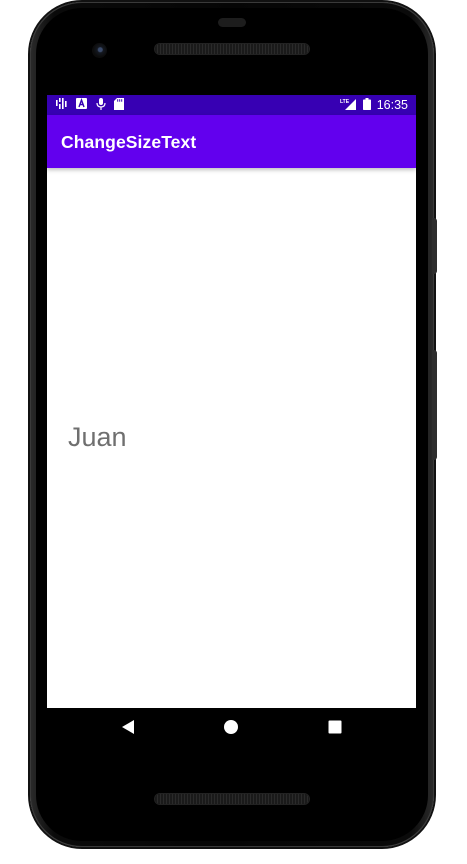 The height and width of the screenshot is (864, 467). What do you see at coordinates (232, 799) in the screenshot?
I see `bottom-speaker-grille` at bounding box center [232, 799].